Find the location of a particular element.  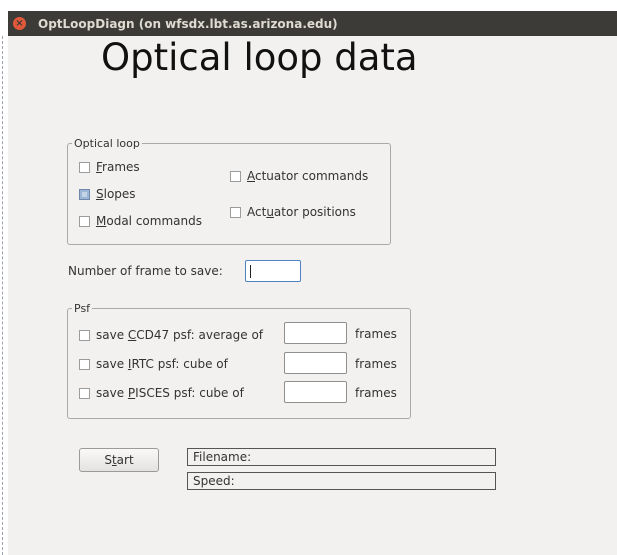

irtc-psf-checkbox: save IRTC psf: cube of is located at coordinates (153, 364).